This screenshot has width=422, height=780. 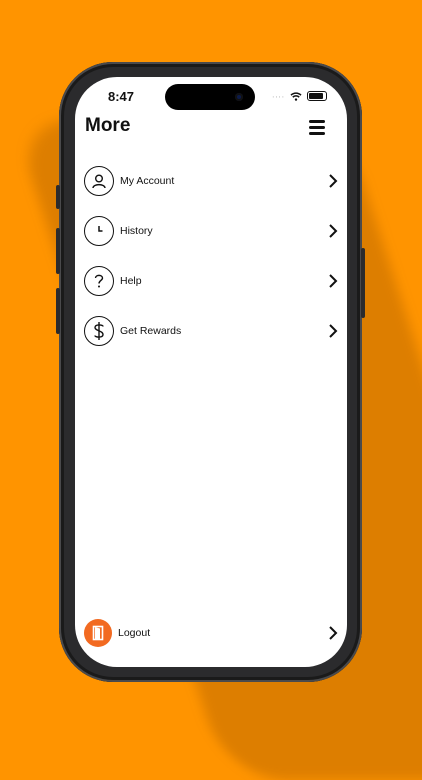 I want to click on power-button, so click(x=363, y=283).